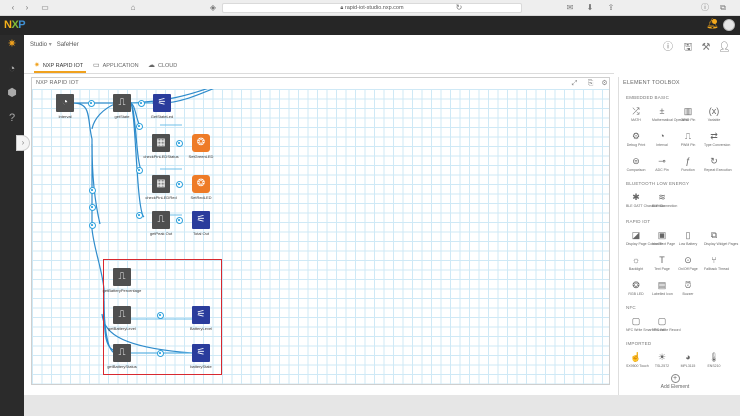 Image resolution: width=740 pixels, height=416 pixels. What do you see at coordinates (724, 47) in the screenshot?
I see `user-icon: 👤︎` at bounding box center [724, 47].